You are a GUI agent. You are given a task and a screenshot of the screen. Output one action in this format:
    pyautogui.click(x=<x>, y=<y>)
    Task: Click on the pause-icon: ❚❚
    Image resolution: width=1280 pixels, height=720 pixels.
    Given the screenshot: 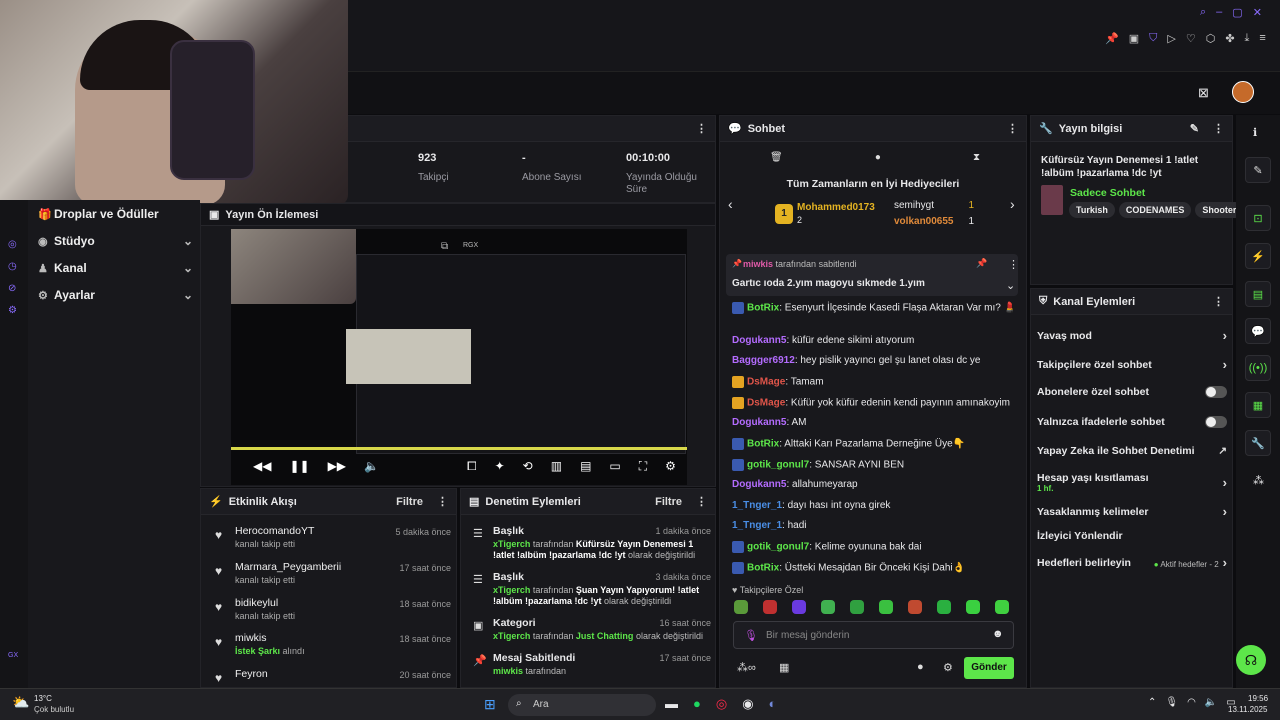 What is the action you would take?
    pyautogui.click(x=299, y=466)
    